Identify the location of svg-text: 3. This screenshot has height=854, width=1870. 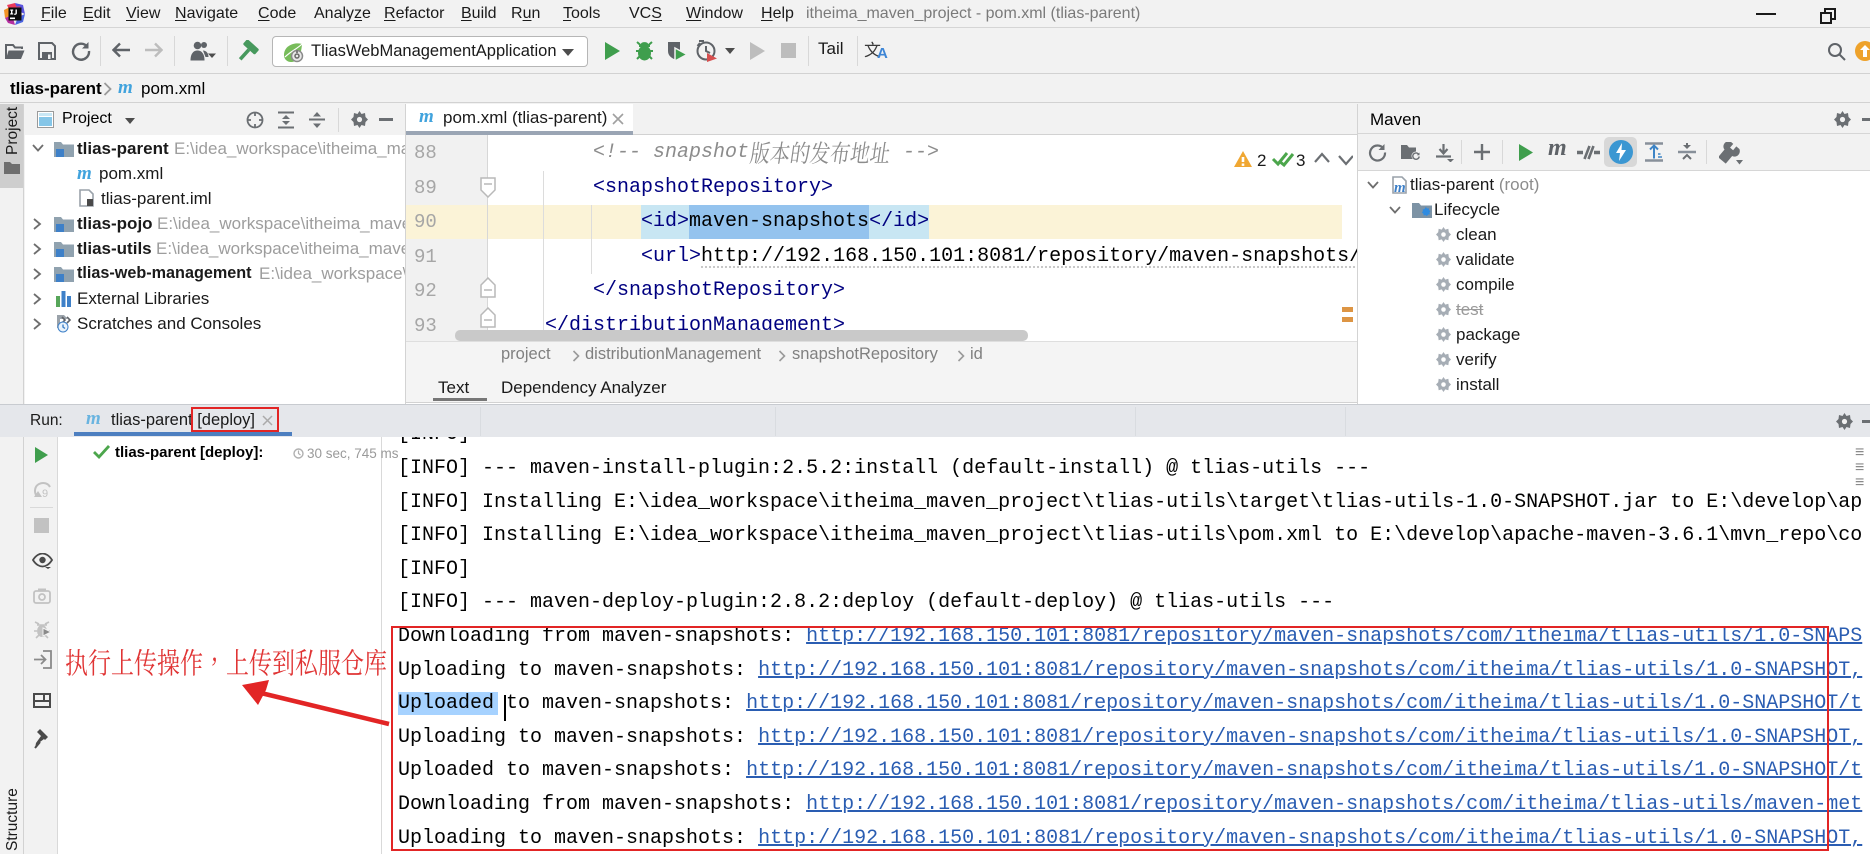
(1300, 160).